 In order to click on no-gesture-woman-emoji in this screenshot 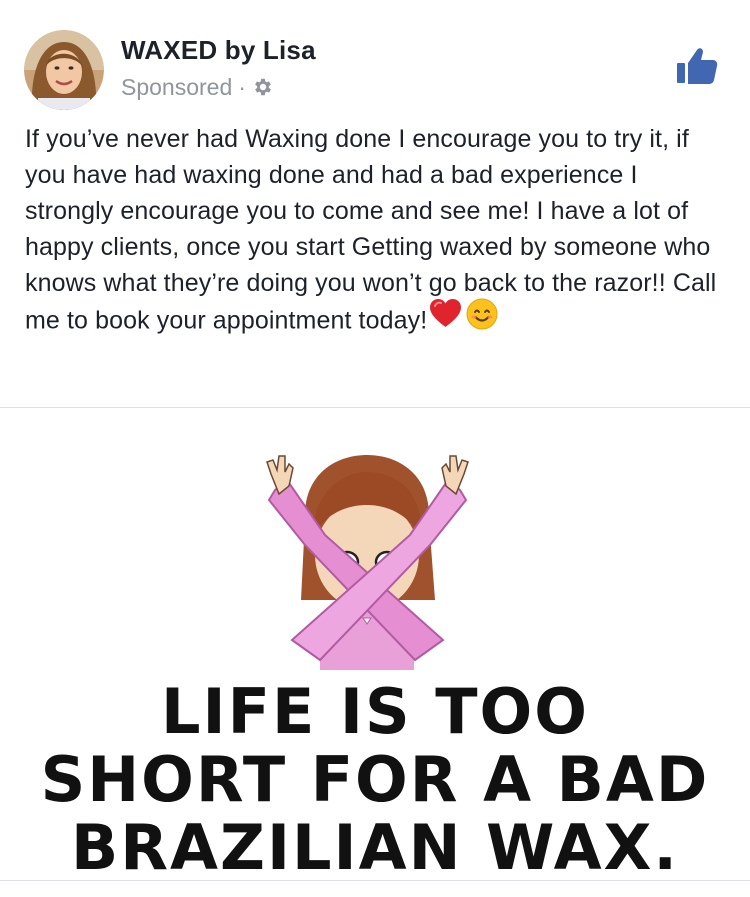, I will do `click(367, 560)`.